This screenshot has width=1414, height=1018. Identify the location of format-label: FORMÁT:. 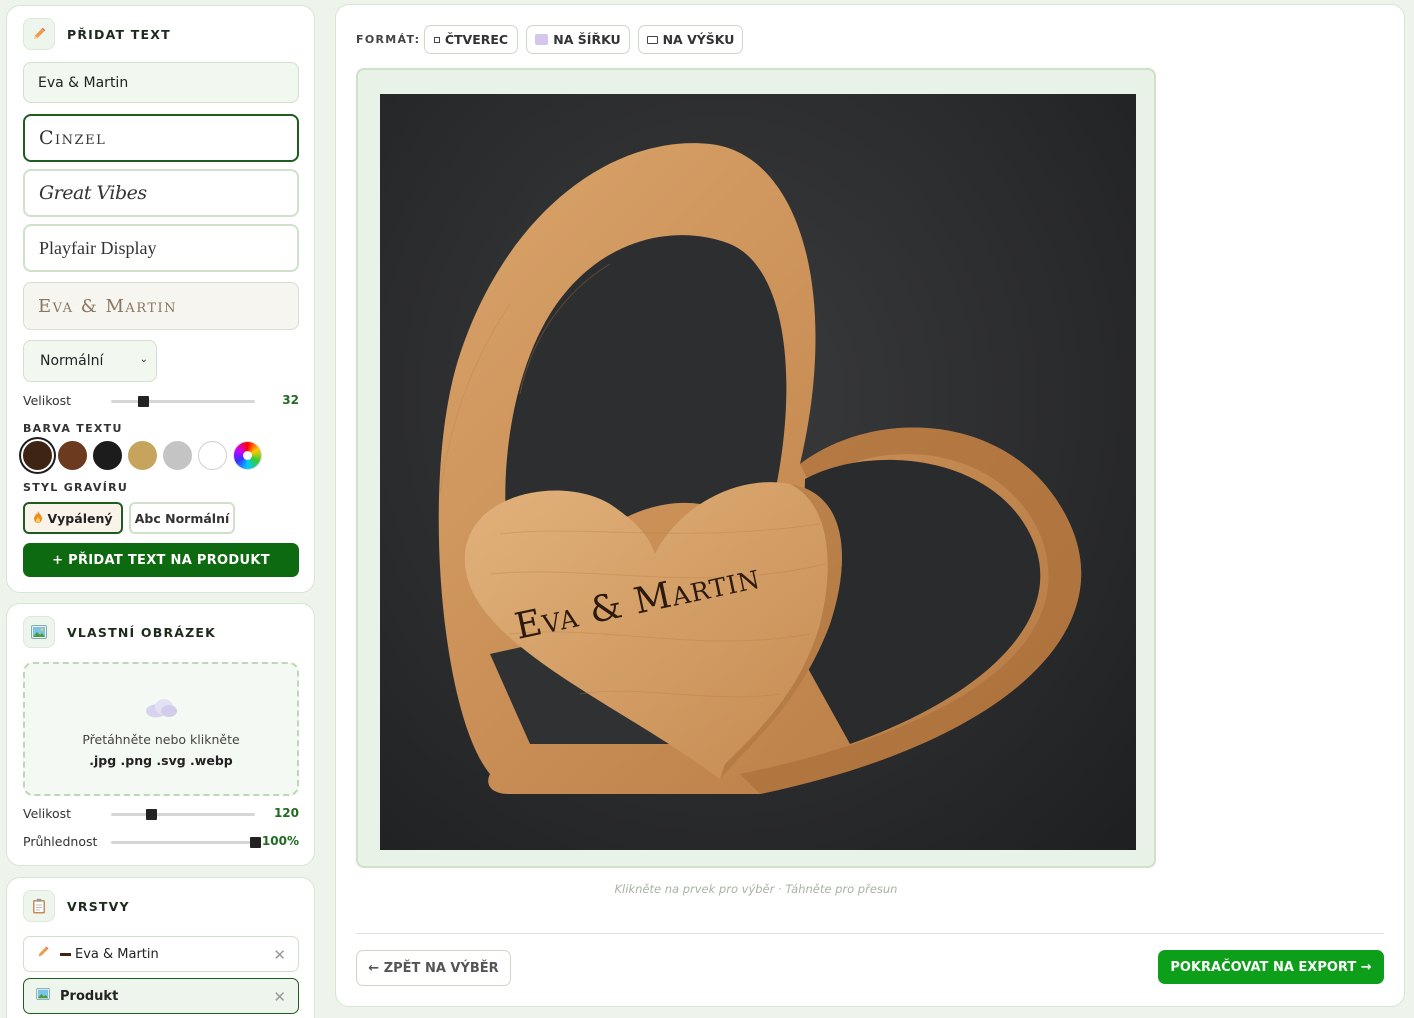
(388, 39).